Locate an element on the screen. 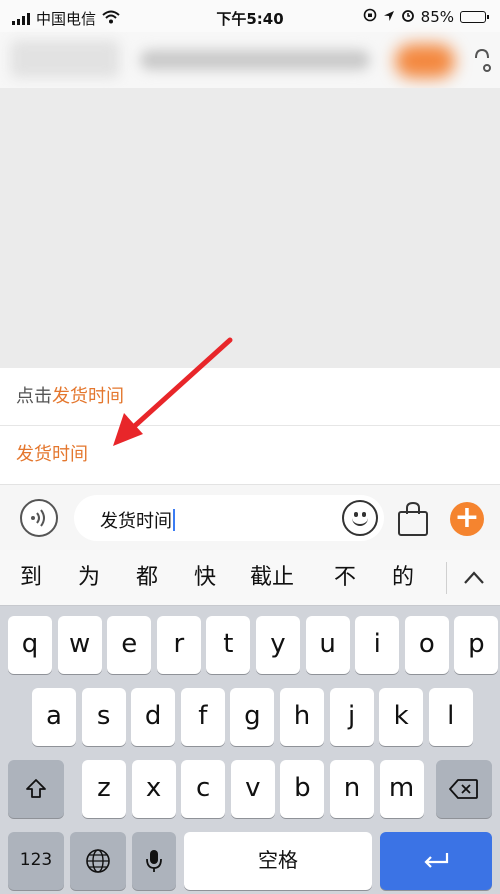  candidate-word: 都 is located at coordinates (147, 578).